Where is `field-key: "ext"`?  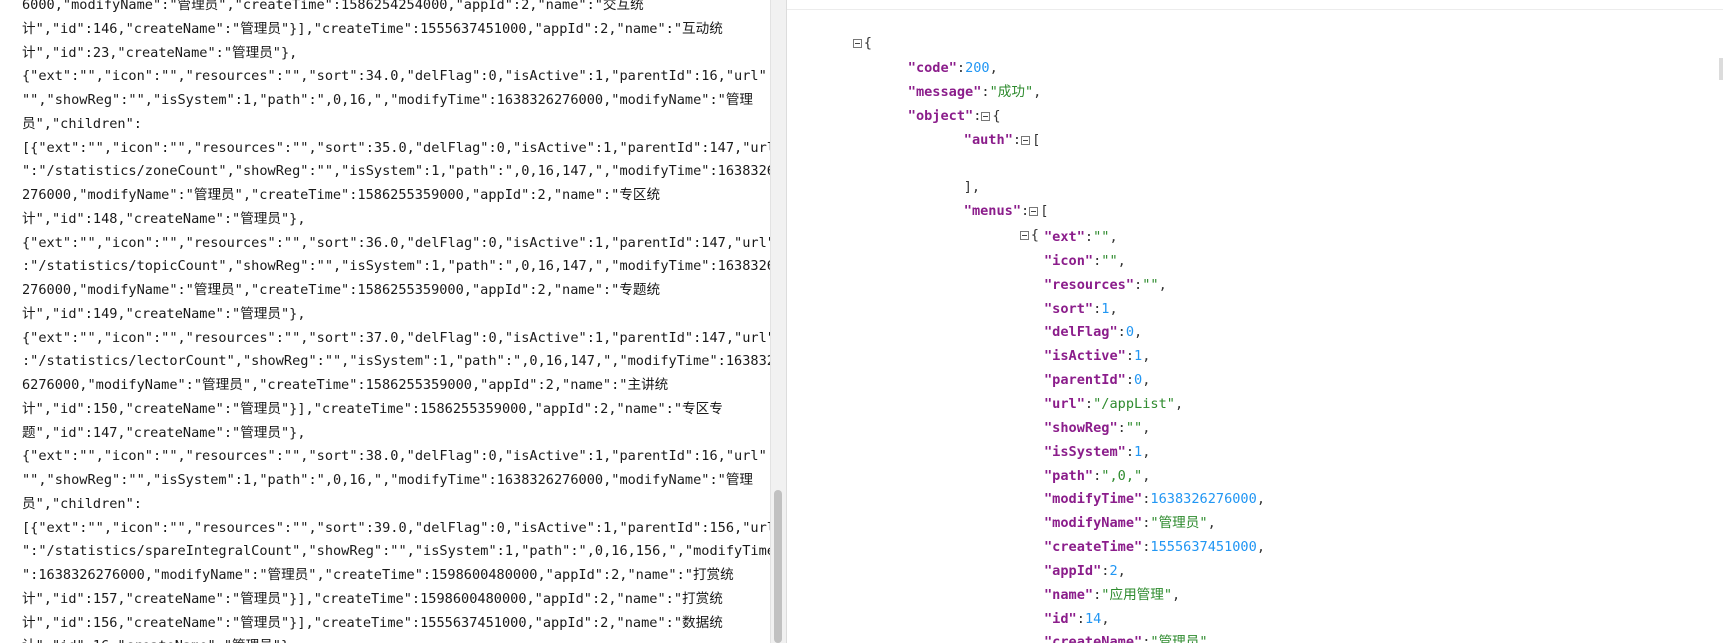
field-key: "ext" is located at coordinates (1064, 237).